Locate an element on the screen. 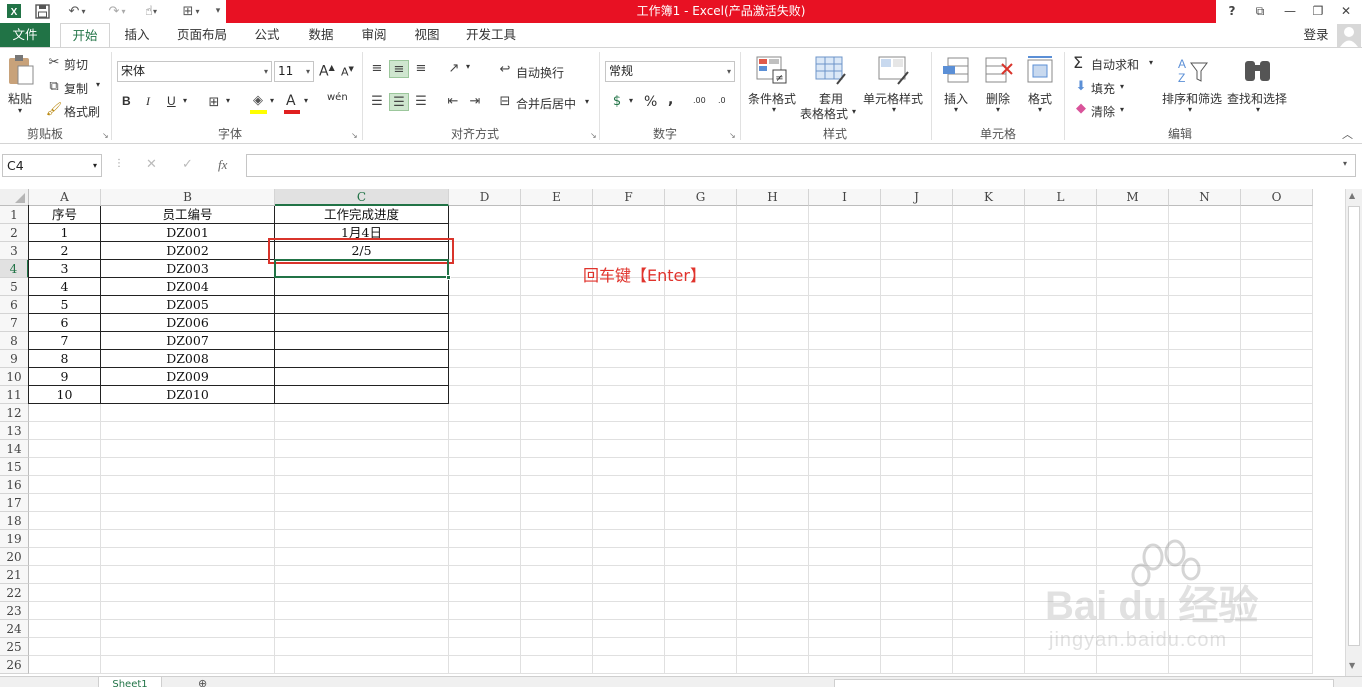 The width and height of the screenshot is (1362, 687). row-header-25: 25 is located at coordinates (14, 647).